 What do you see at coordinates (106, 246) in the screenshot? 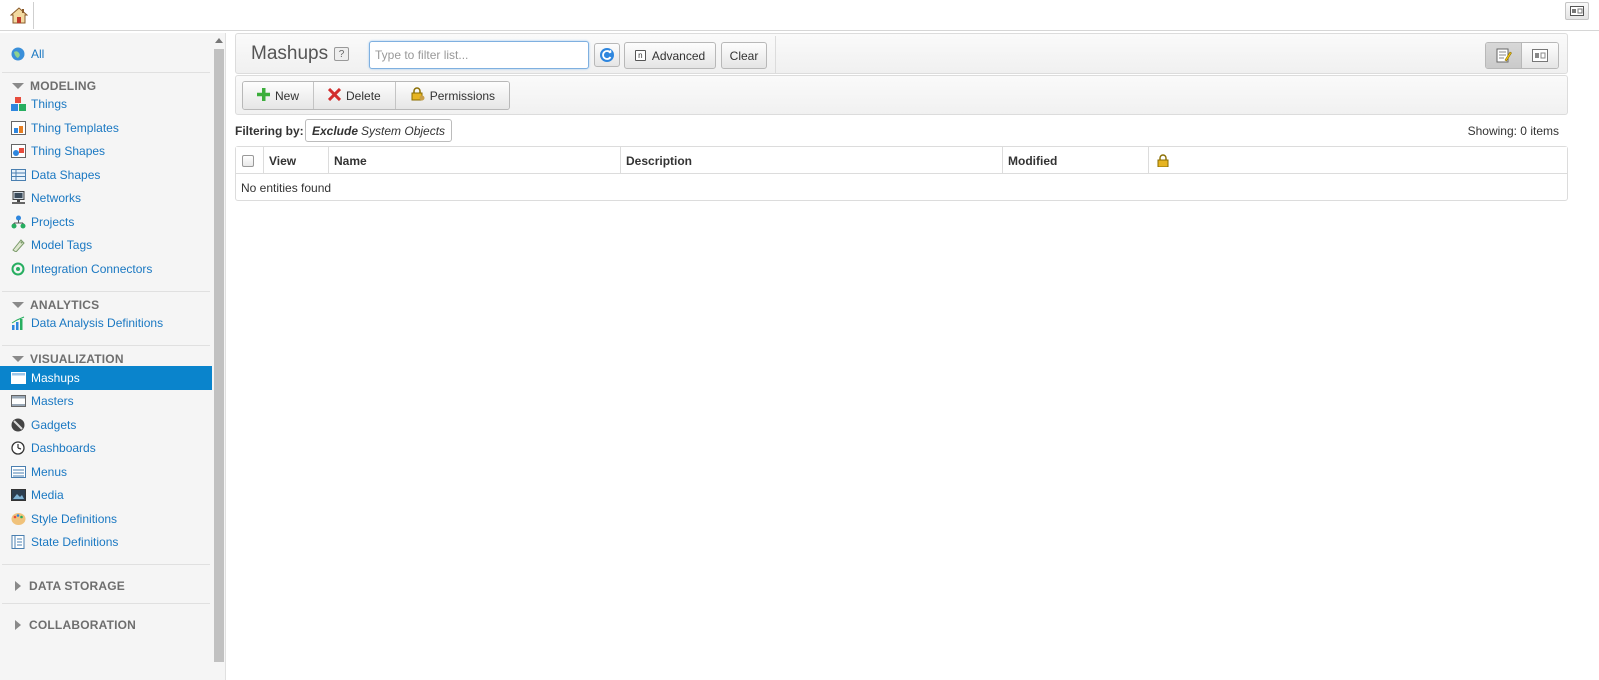
I see `sidebar-item-model-tags: Model Tags` at bounding box center [106, 246].